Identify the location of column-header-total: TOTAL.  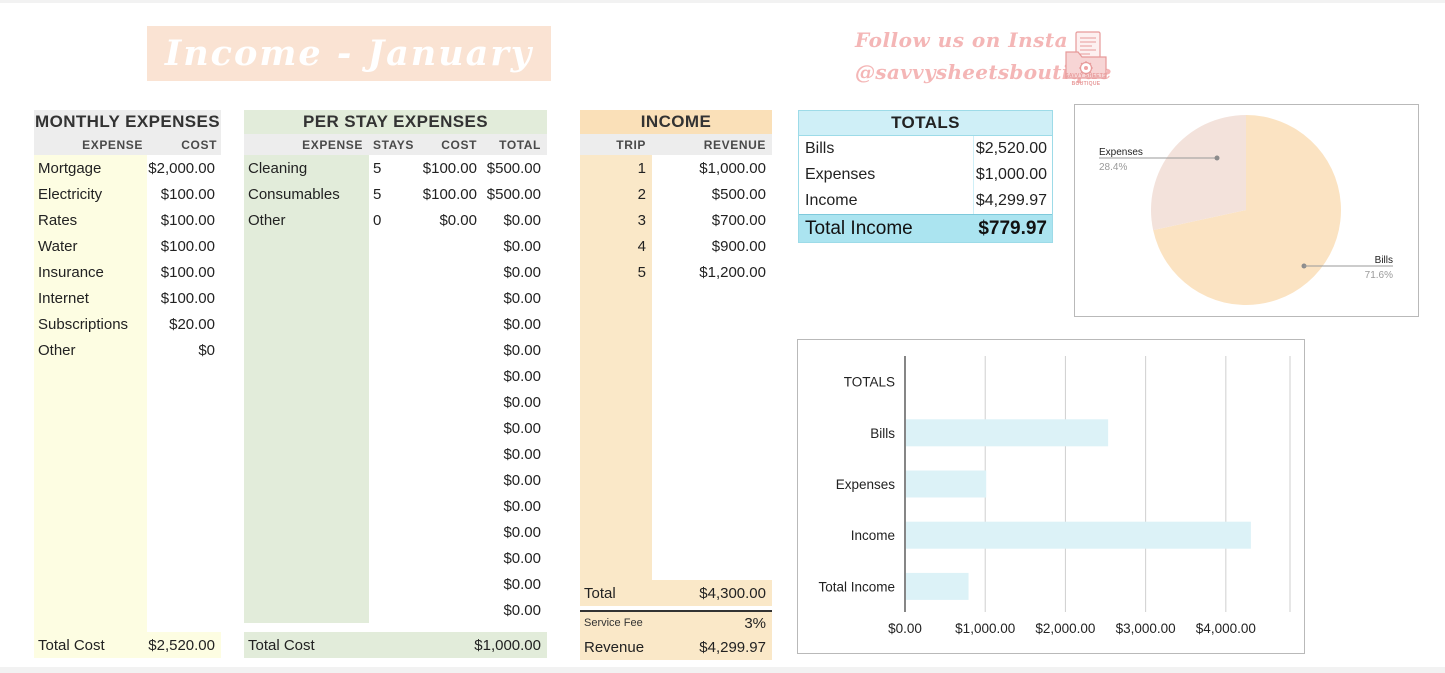
(515, 144).